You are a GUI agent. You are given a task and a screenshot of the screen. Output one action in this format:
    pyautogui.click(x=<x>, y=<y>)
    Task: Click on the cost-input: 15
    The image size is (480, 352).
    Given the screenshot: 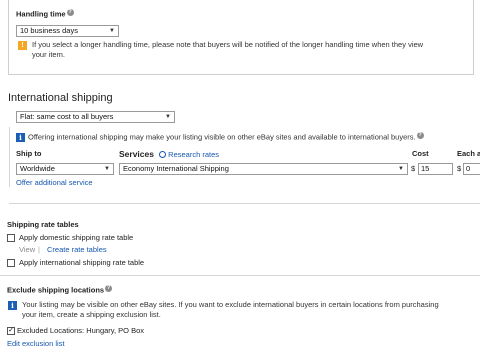 What is the action you would take?
    pyautogui.click(x=435, y=169)
    